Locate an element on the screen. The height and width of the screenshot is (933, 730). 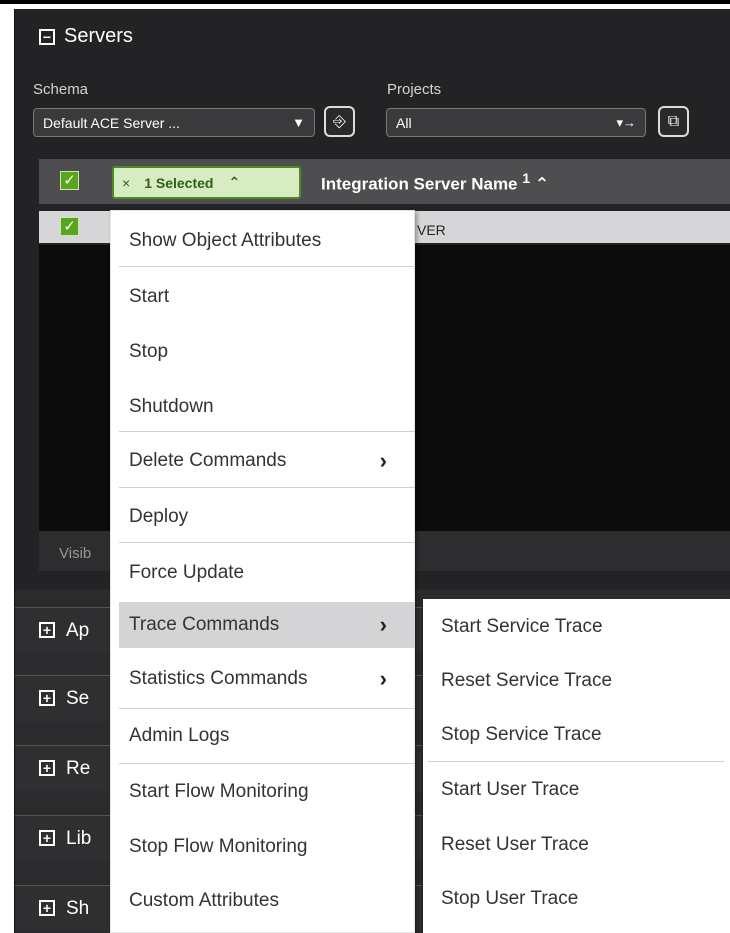
menu-deploy: Deploy is located at coordinates (267, 517).